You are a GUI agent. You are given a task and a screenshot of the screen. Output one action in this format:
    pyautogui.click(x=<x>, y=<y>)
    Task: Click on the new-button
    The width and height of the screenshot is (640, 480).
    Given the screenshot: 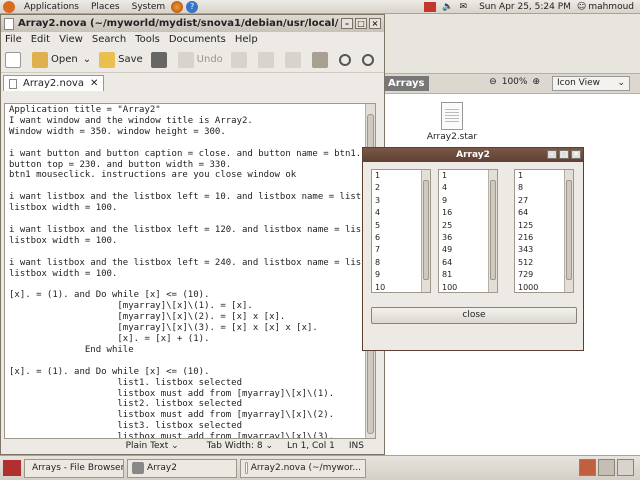 What is the action you would take?
    pyautogui.click(x=14, y=59)
    